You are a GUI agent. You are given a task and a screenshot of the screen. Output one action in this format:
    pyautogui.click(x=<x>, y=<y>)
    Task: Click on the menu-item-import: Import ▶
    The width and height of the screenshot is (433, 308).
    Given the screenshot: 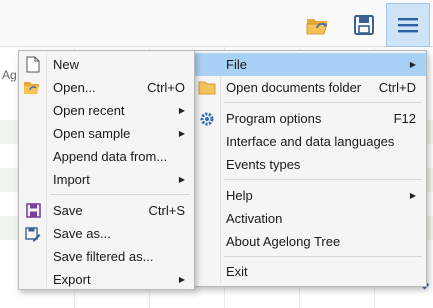 What is the action you would take?
    pyautogui.click(x=106, y=179)
    